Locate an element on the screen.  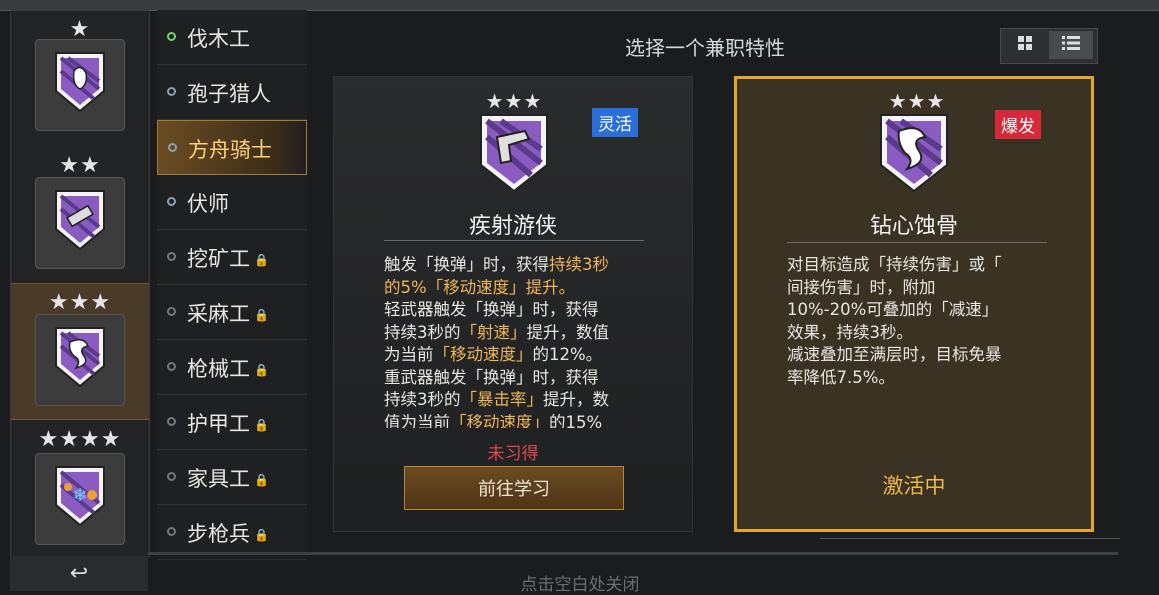
nav-item-label: 步枪兵 🔒 is located at coordinates (228, 534).